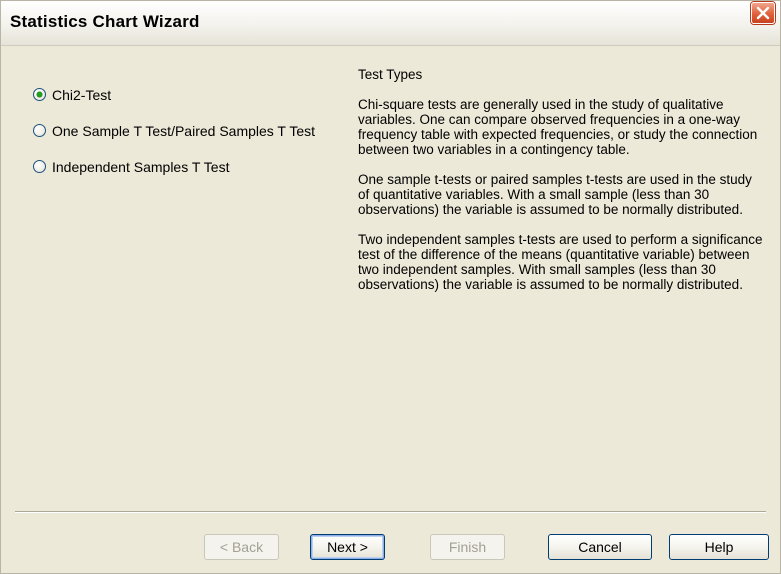 The width and height of the screenshot is (781, 574). I want to click on help-button: Help, so click(719, 547).